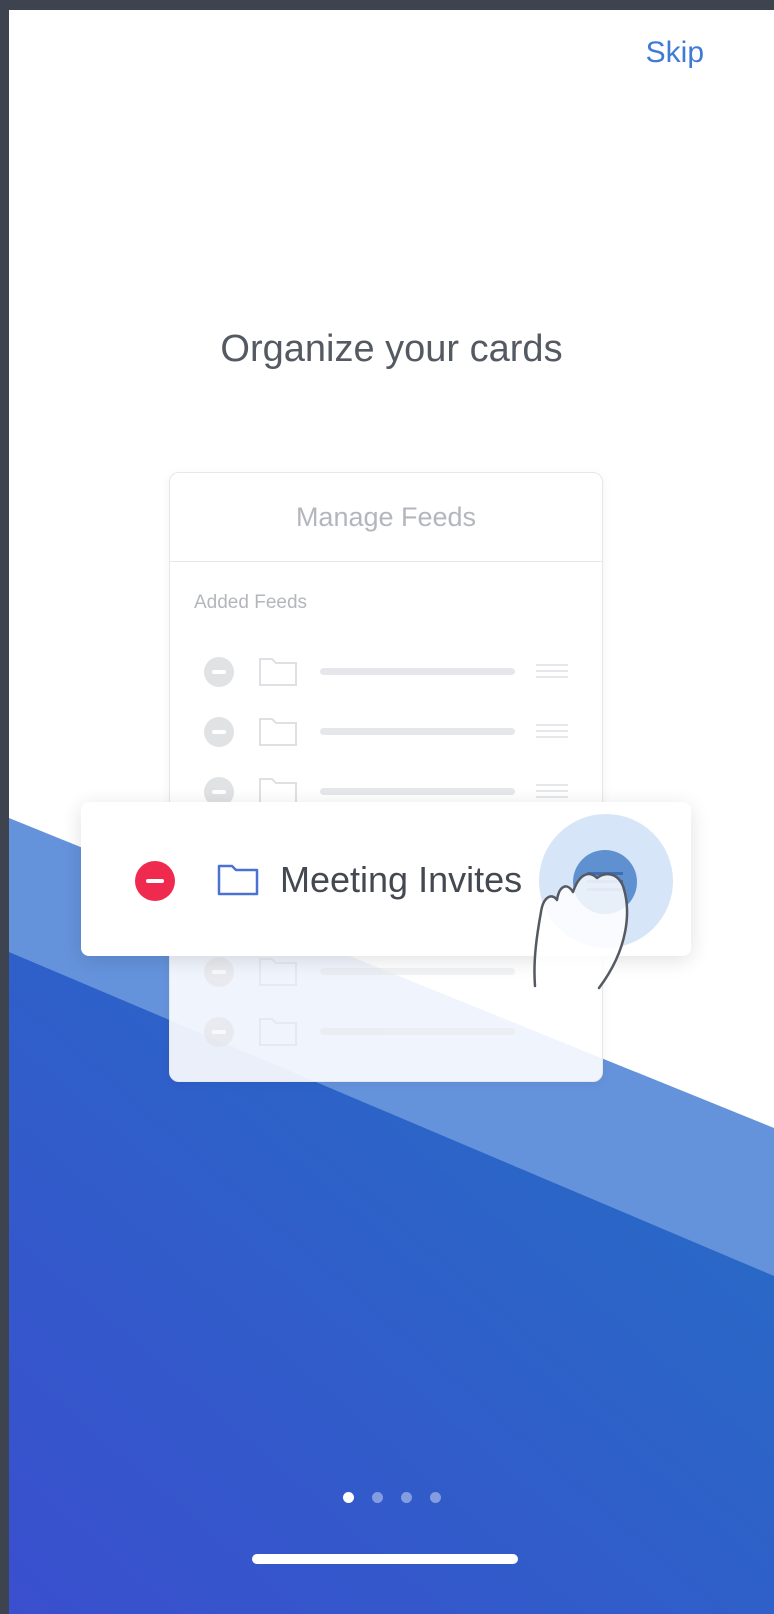 This screenshot has height=1614, width=774. I want to click on manage-feeds-title: Manage Feeds, so click(386, 517).